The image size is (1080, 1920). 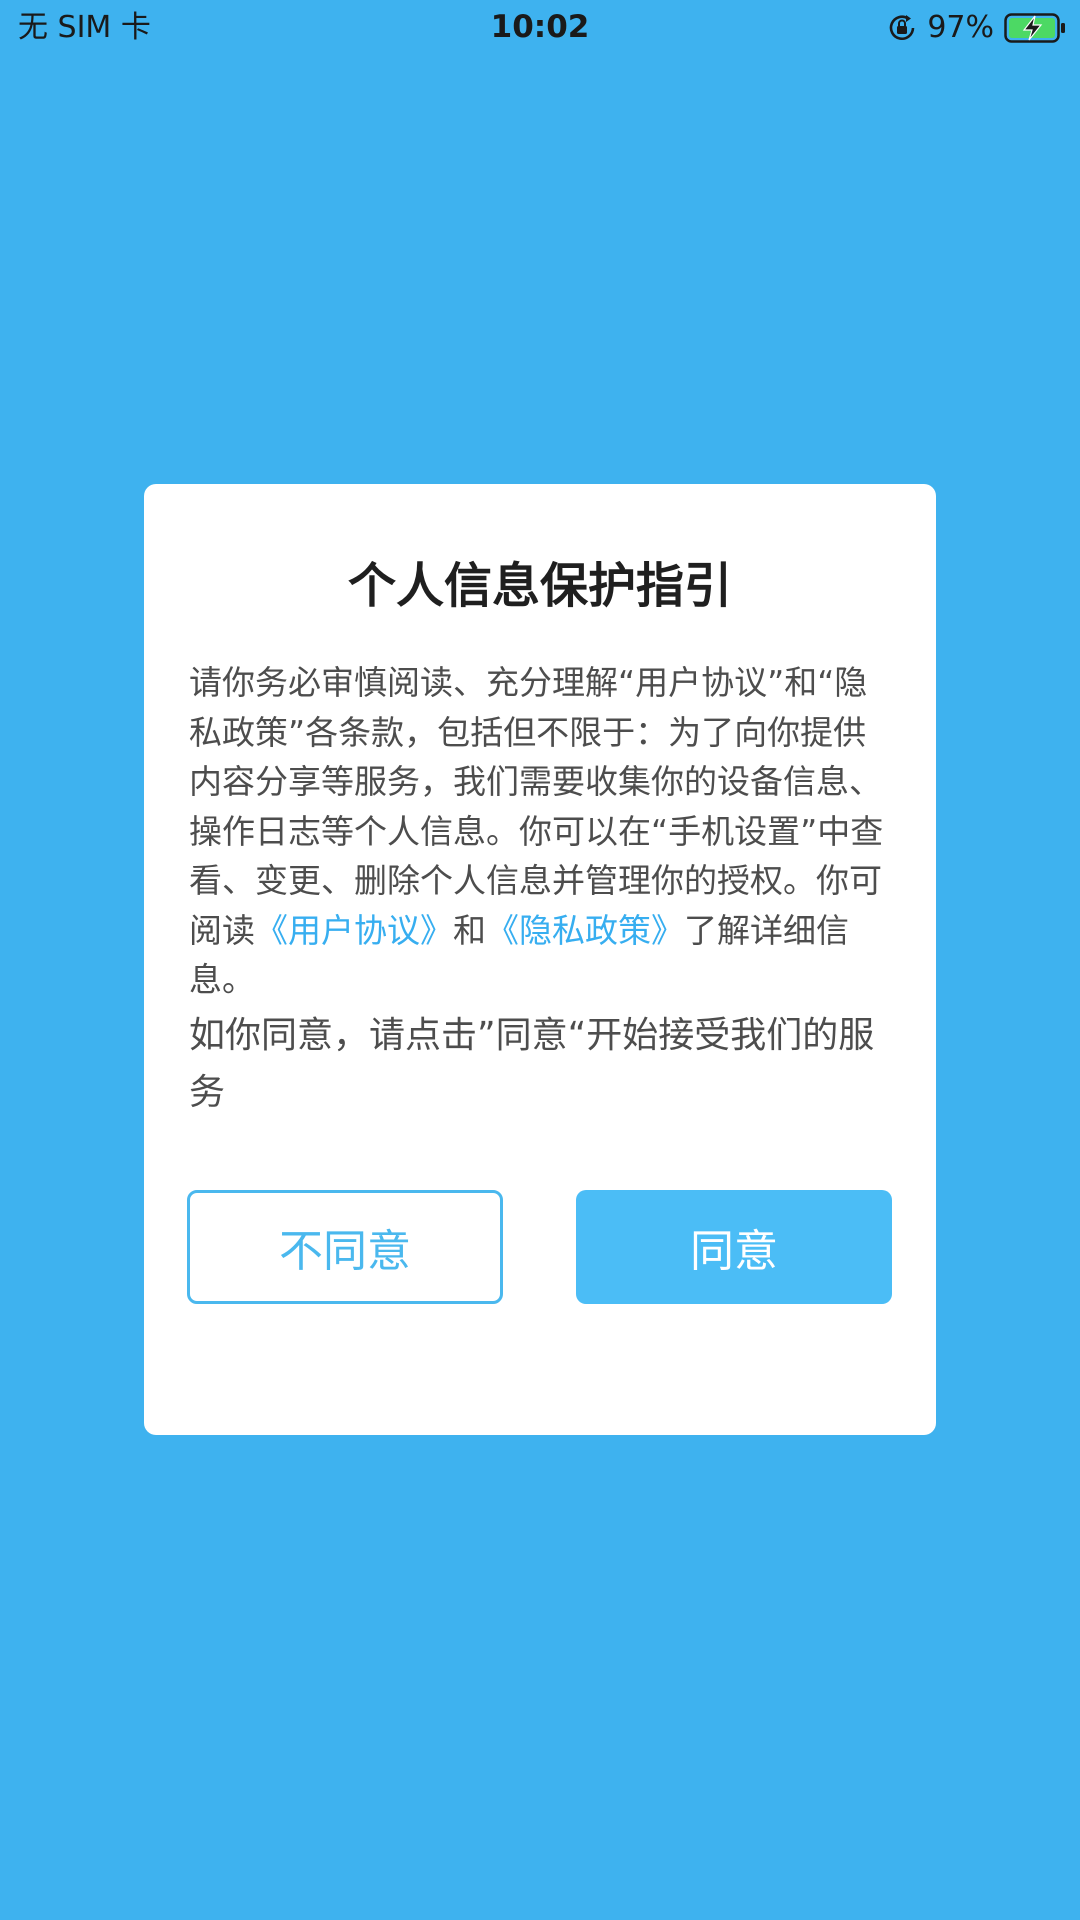 What do you see at coordinates (532, 1063) in the screenshot?
I see `consent-text: 如你同意，请点击”同意“开始接受我们的服务` at bounding box center [532, 1063].